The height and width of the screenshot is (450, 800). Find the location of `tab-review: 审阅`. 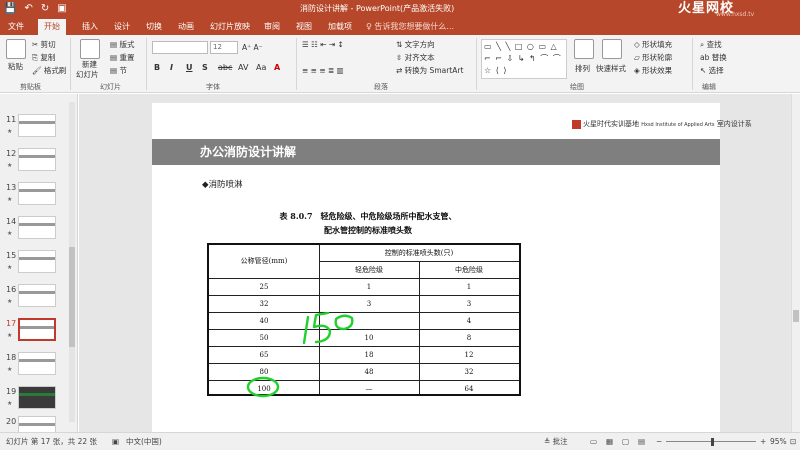

tab-review: 审阅 is located at coordinates (272, 27).